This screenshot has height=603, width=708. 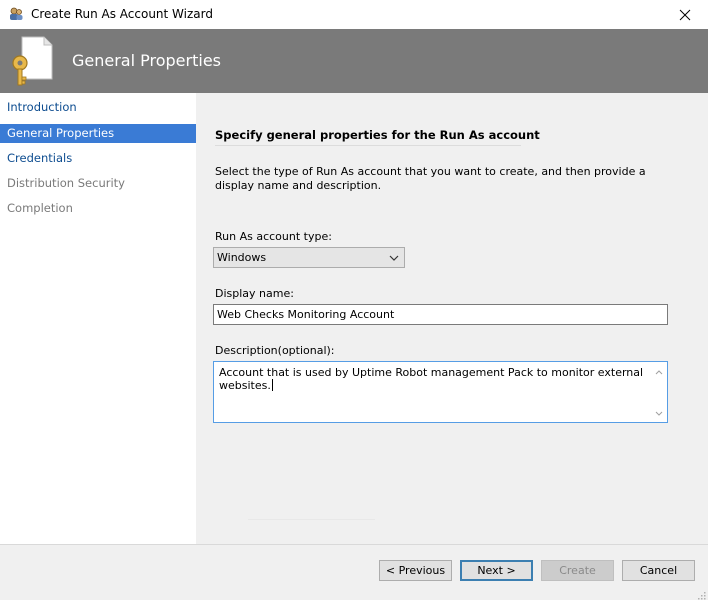 What do you see at coordinates (66, 183) in the screenshot?
I see `nav-item-distribution-security: Distribution Security` at bounding box center [66, 183].